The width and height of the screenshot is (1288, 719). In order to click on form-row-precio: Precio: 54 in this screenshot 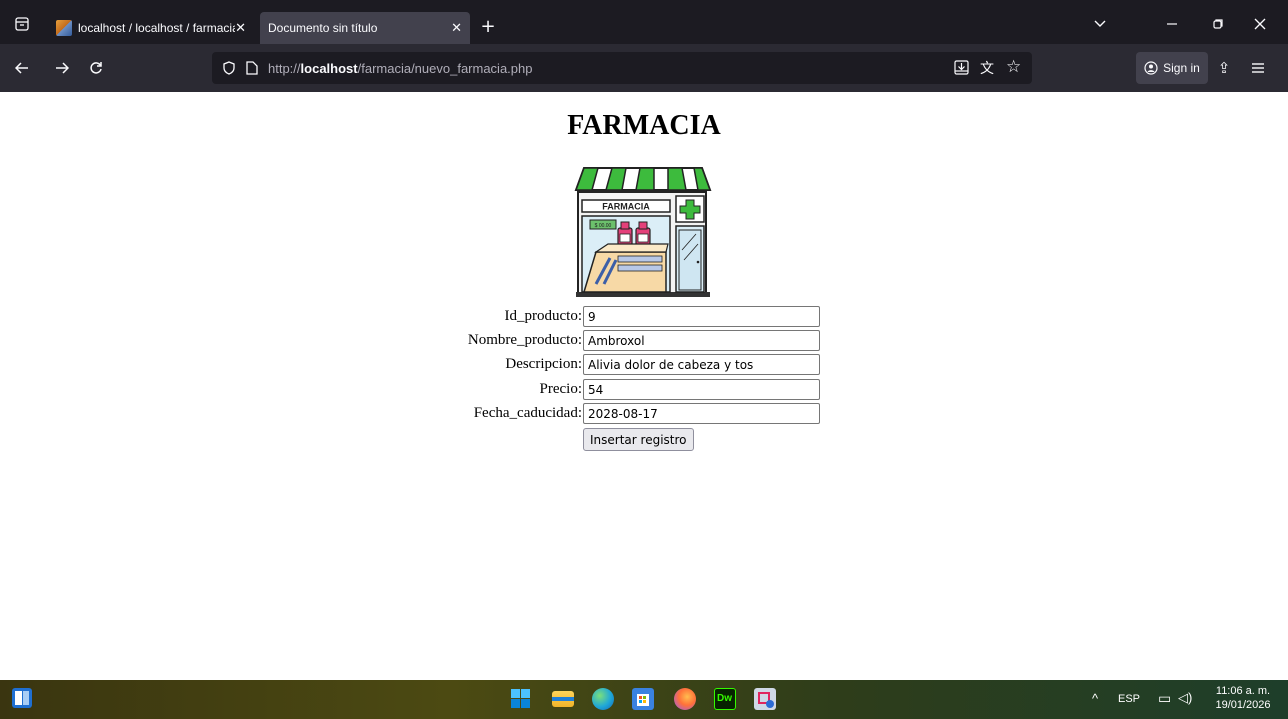, I will do `click(644, 390)`.